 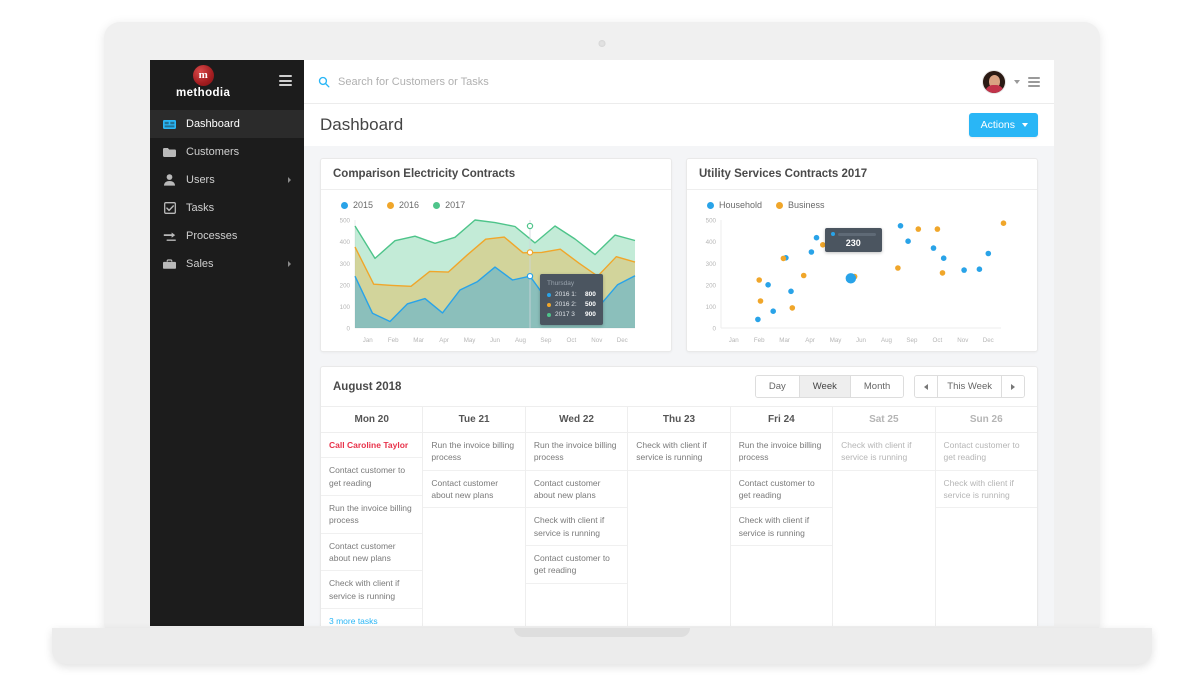 I want to click on sidebar-item-customers: Customers, so click(x=227, y=152).